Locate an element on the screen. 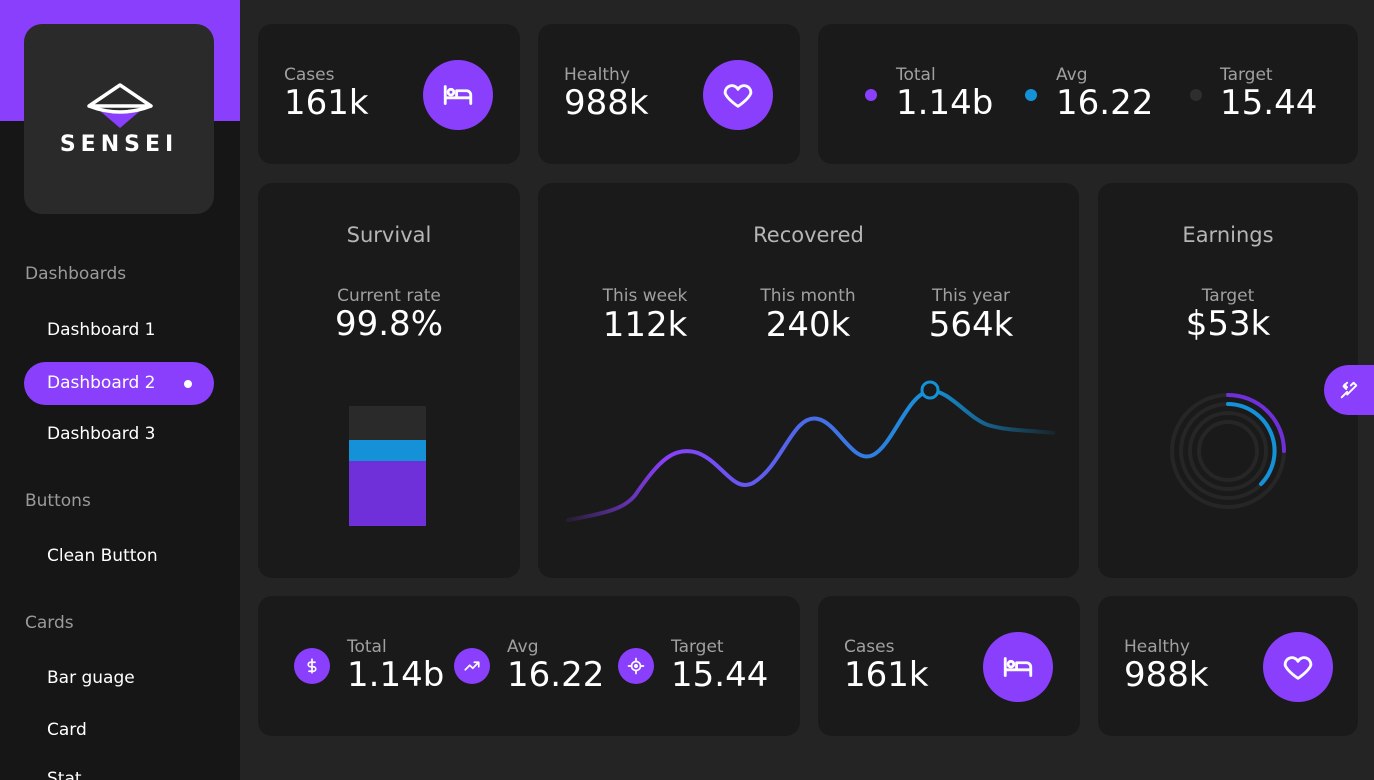  recovered-week-label: This week is located at coordinates (645, 296).